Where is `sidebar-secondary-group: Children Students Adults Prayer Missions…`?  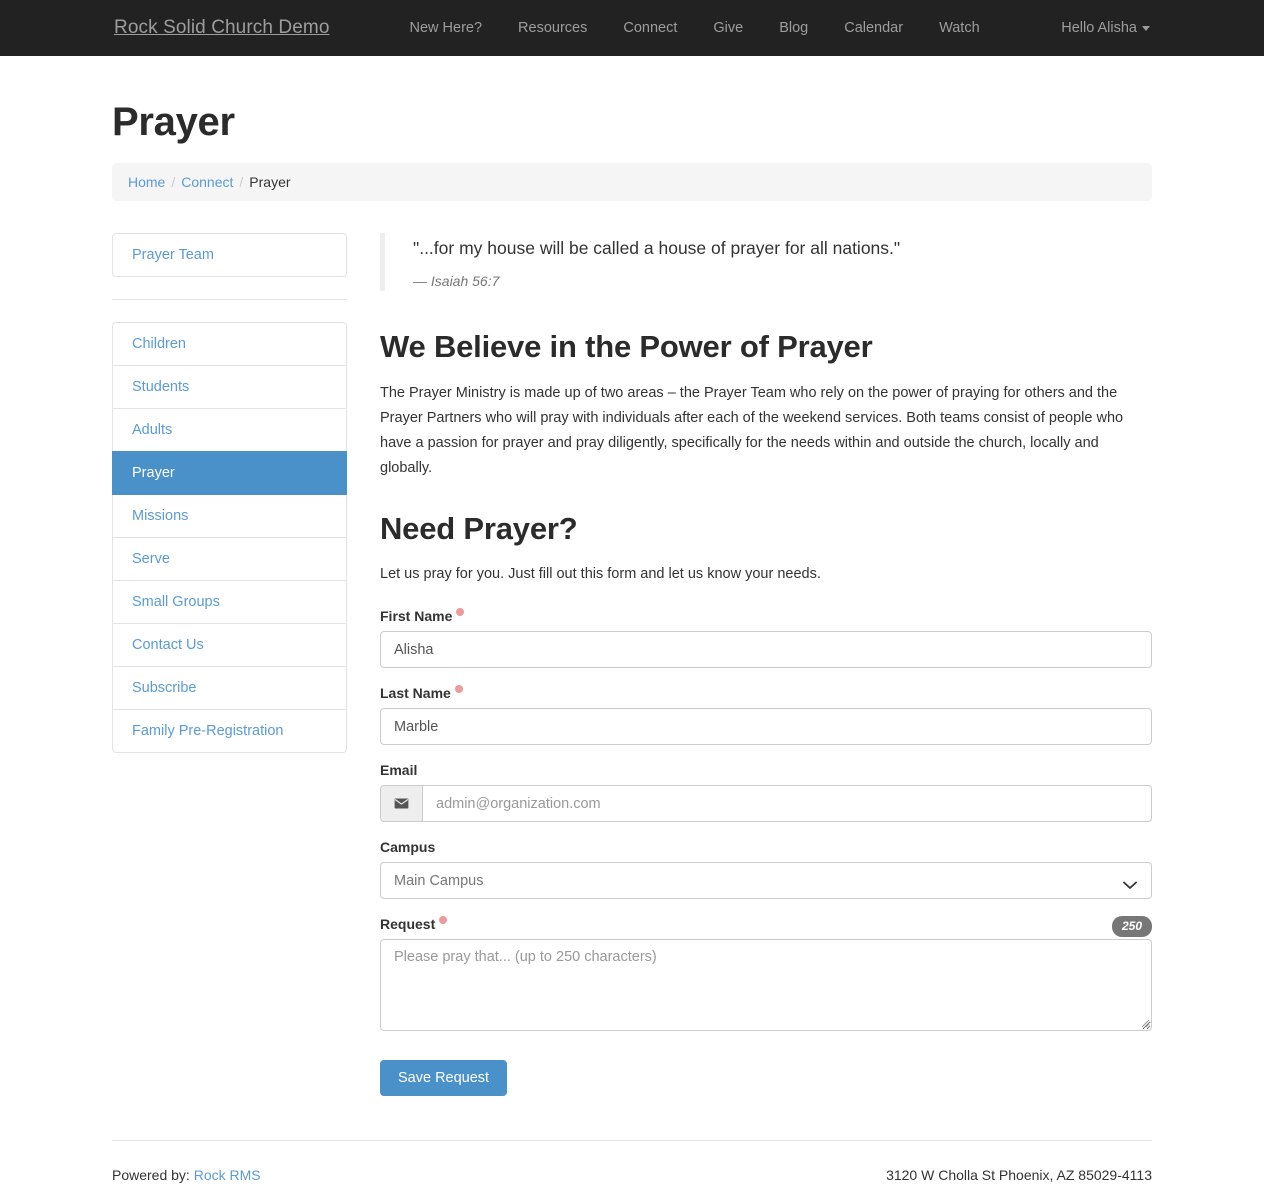
sidebar-secondary-group: Children Students Adults Prayer Missions… is located at coordinates (229, 537).